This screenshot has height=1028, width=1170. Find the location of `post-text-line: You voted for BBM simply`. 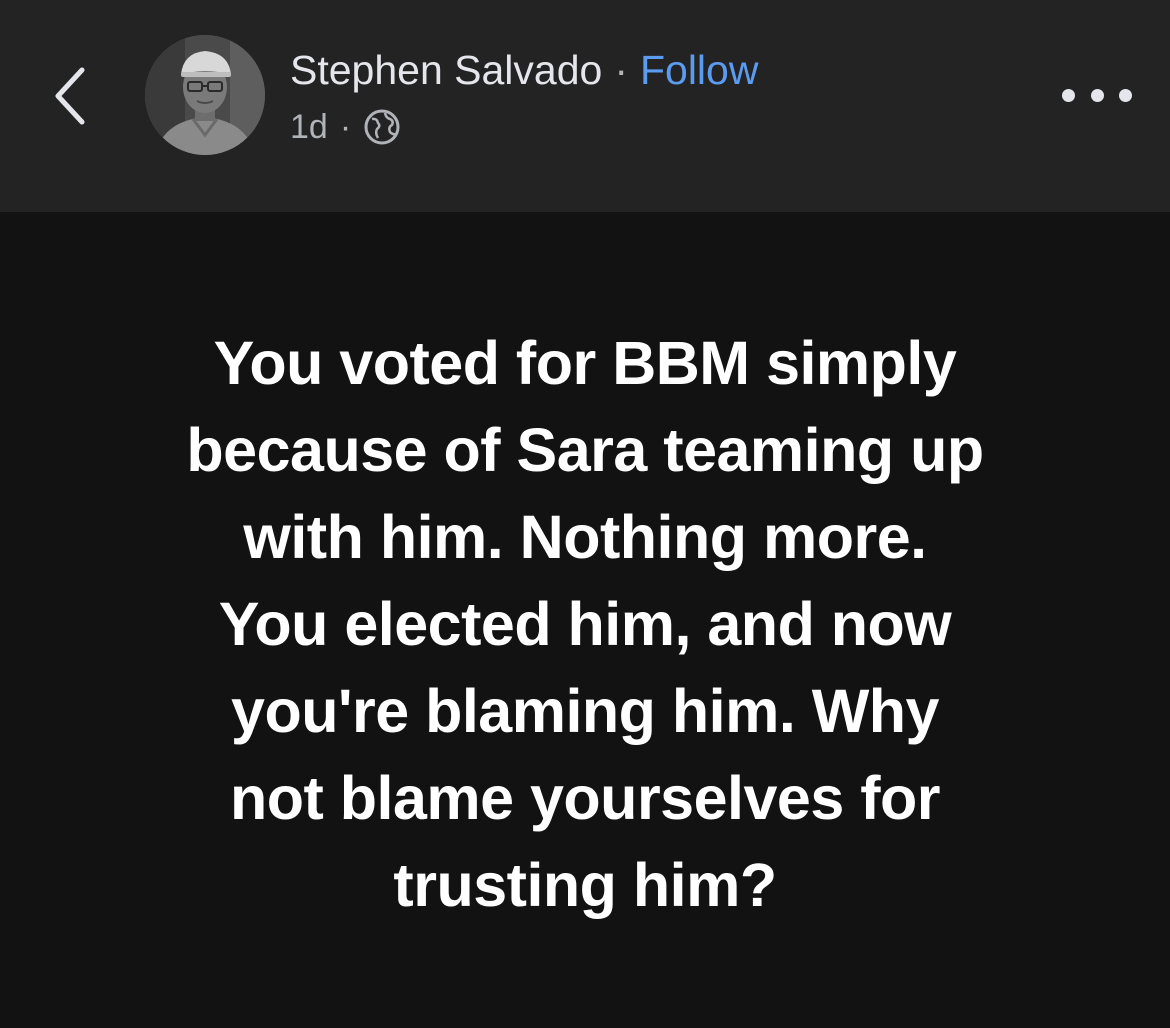

post-text-line: You voted for BBM simply is located at coordinates (585, 363).